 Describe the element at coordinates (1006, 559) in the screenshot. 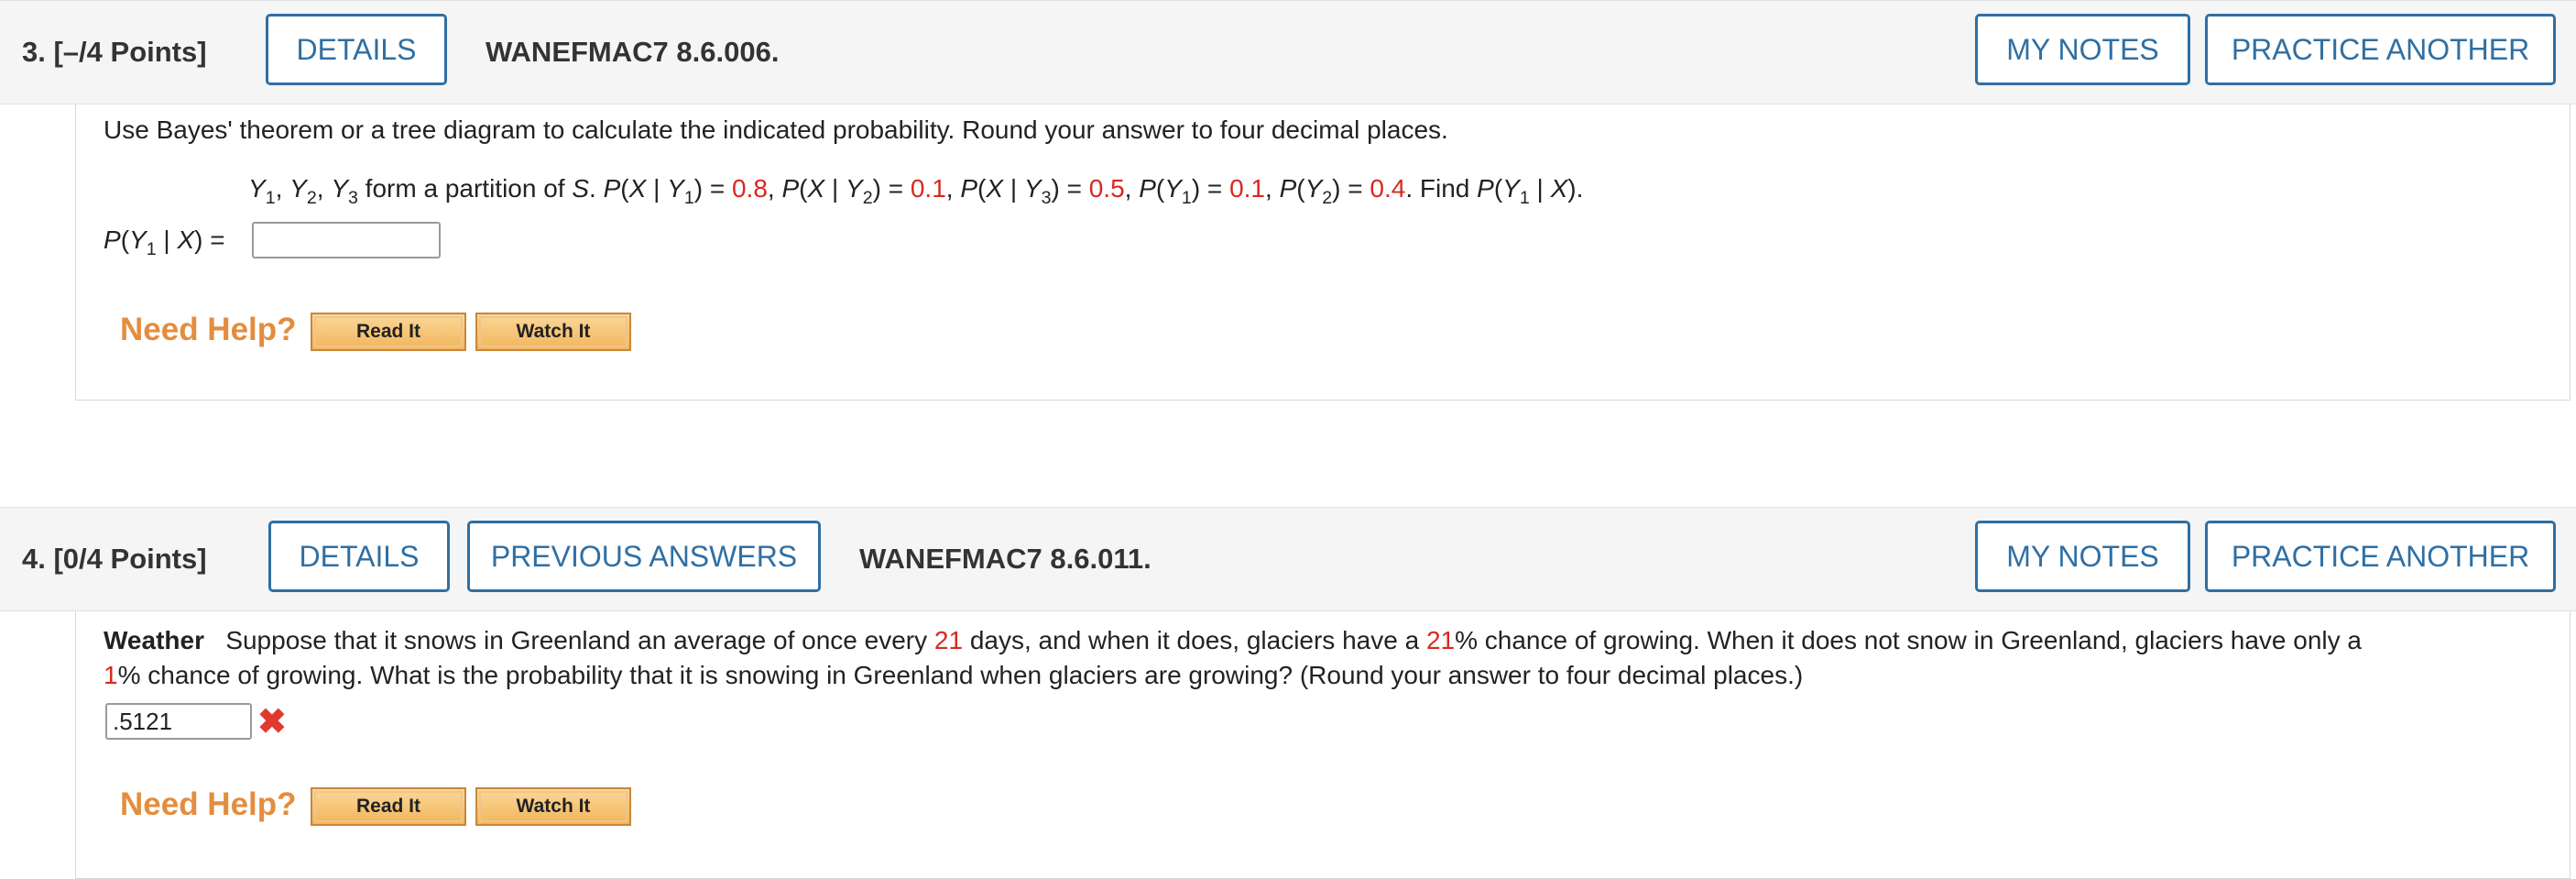

I see `assignment-code: WANEFMAC7 8.6.011.` at that location.